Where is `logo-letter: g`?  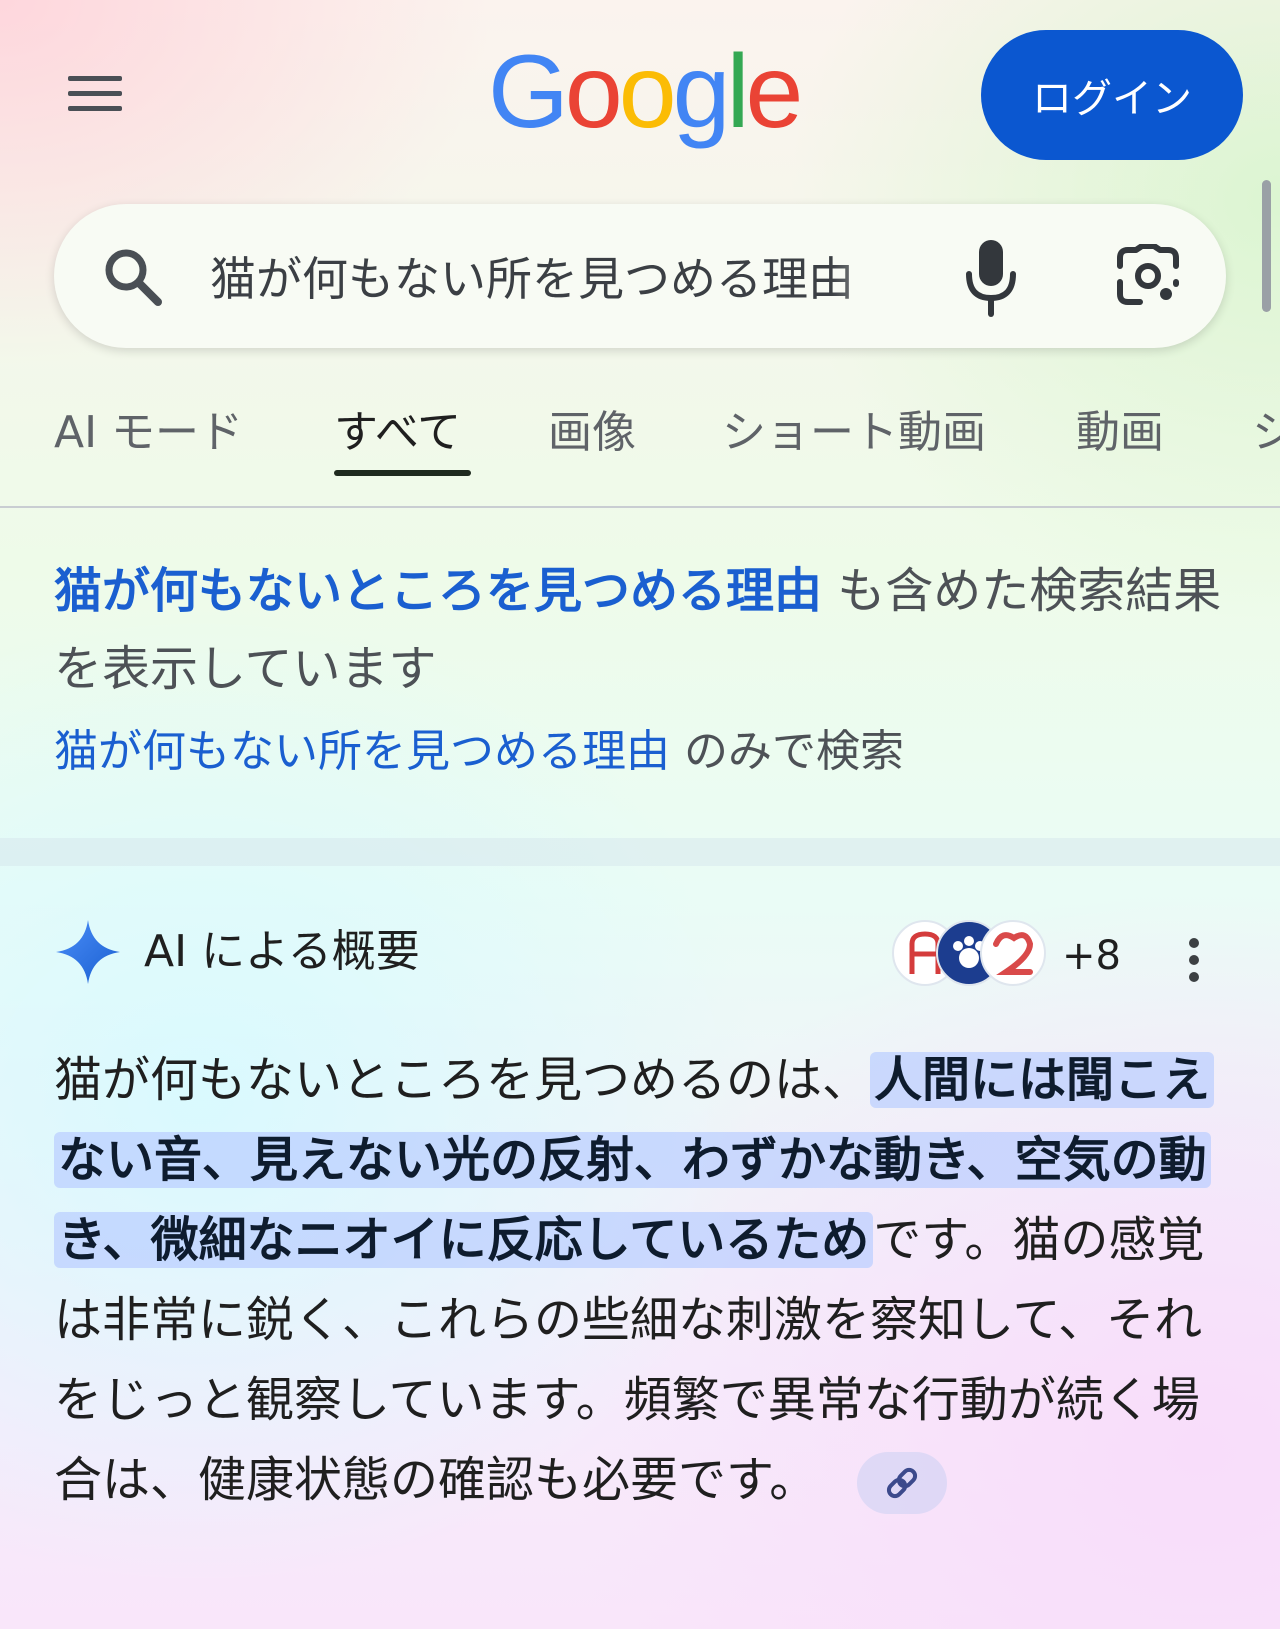 logo-letter: g is located at coordinates (701, 92).